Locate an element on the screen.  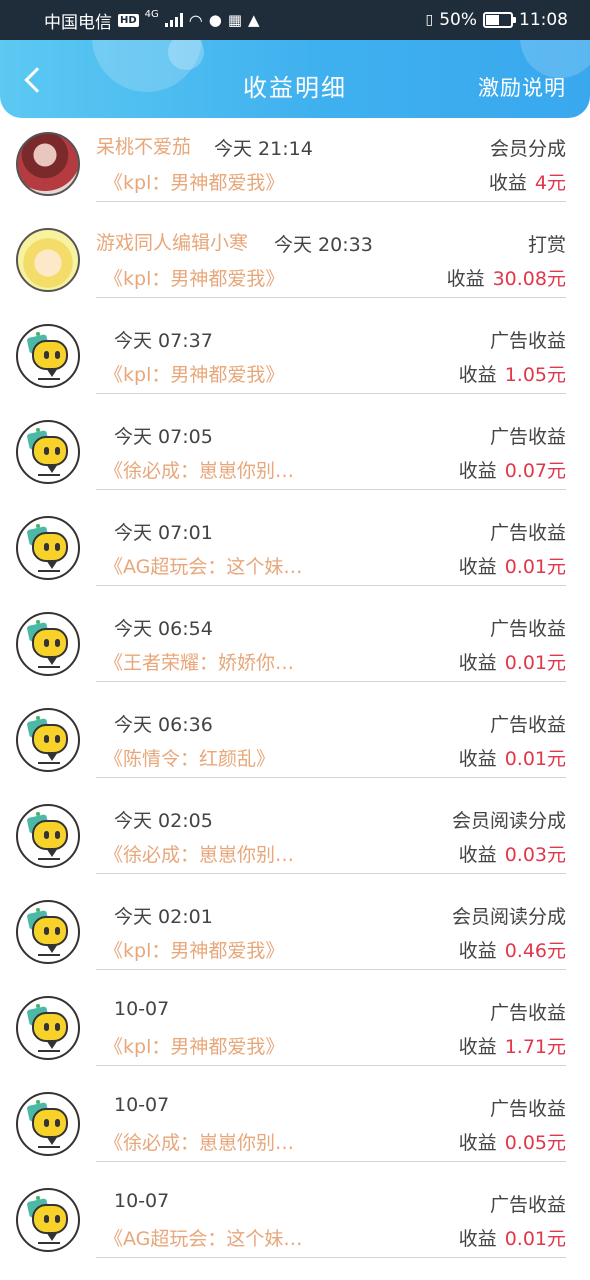
work-title-link: 《陈情令：红颜乱》 is located at coordinates (189, 757).